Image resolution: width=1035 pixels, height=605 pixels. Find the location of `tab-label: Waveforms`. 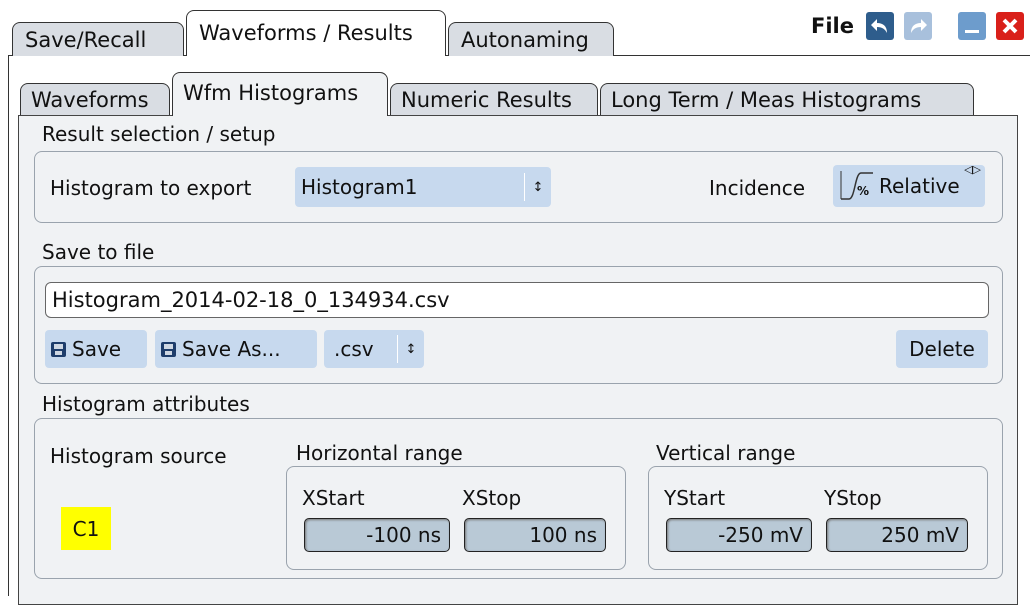

tab-label: Waveforms is located at coordinates (90, 99).